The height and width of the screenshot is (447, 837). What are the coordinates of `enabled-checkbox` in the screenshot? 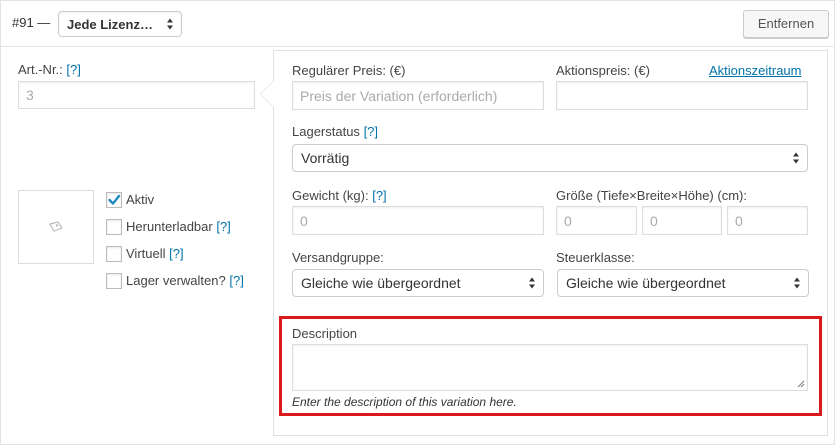 It's located at (114, 200).